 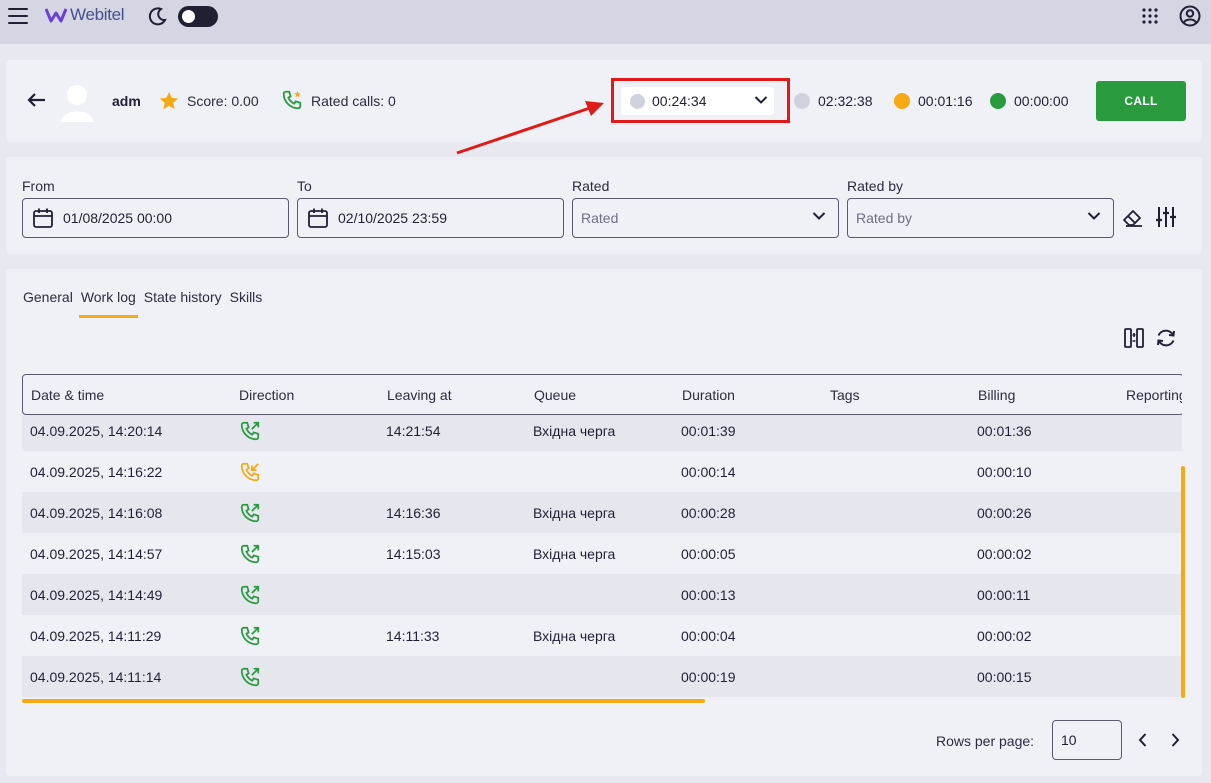 I want to click on cell-leaving-at: 14:16:36, so click(x=413, y=513).